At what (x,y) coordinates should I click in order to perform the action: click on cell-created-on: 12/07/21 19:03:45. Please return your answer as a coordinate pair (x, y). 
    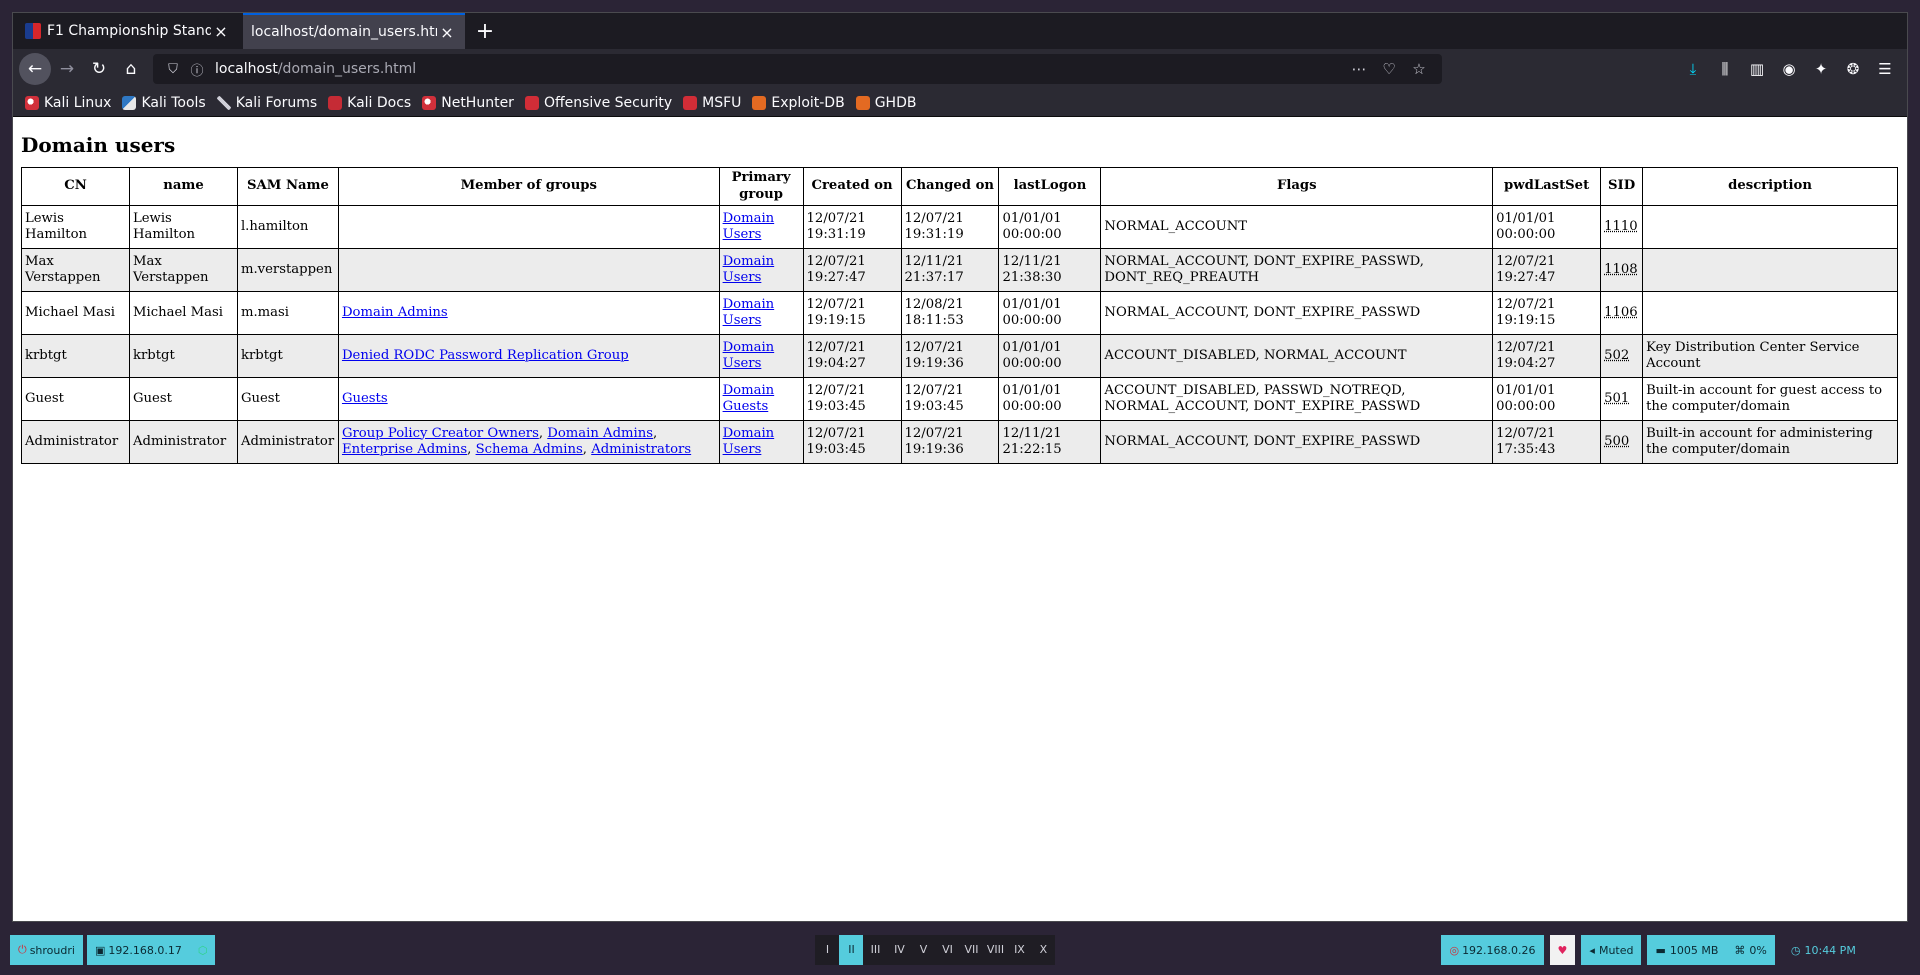
    Looking at the image, I should click on (852, 442).